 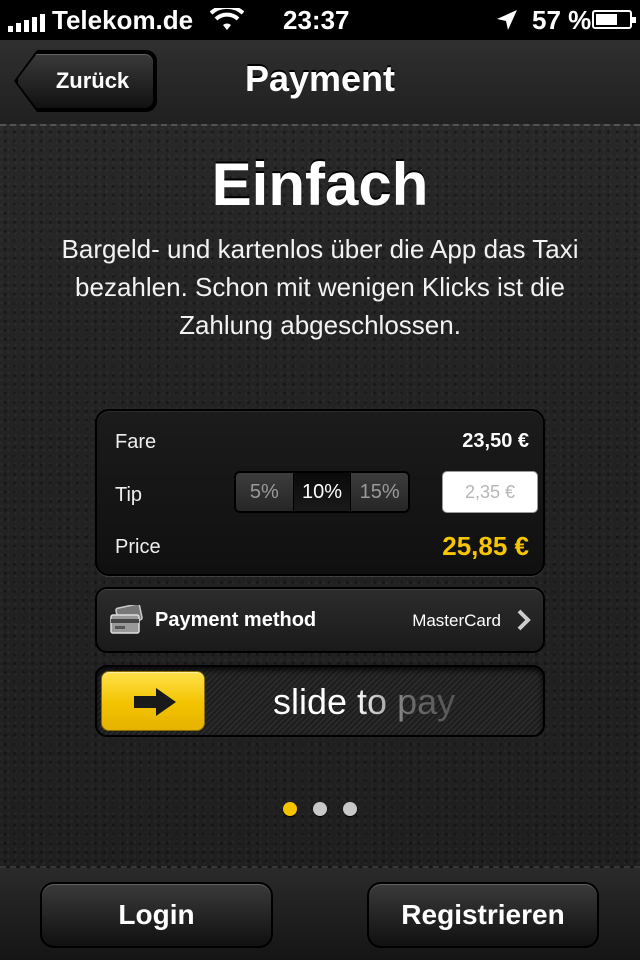 What do you see at coordinates (316, 20) in the screenshot?
I see `status-time: 23:37` at bounding box center [316, 20].